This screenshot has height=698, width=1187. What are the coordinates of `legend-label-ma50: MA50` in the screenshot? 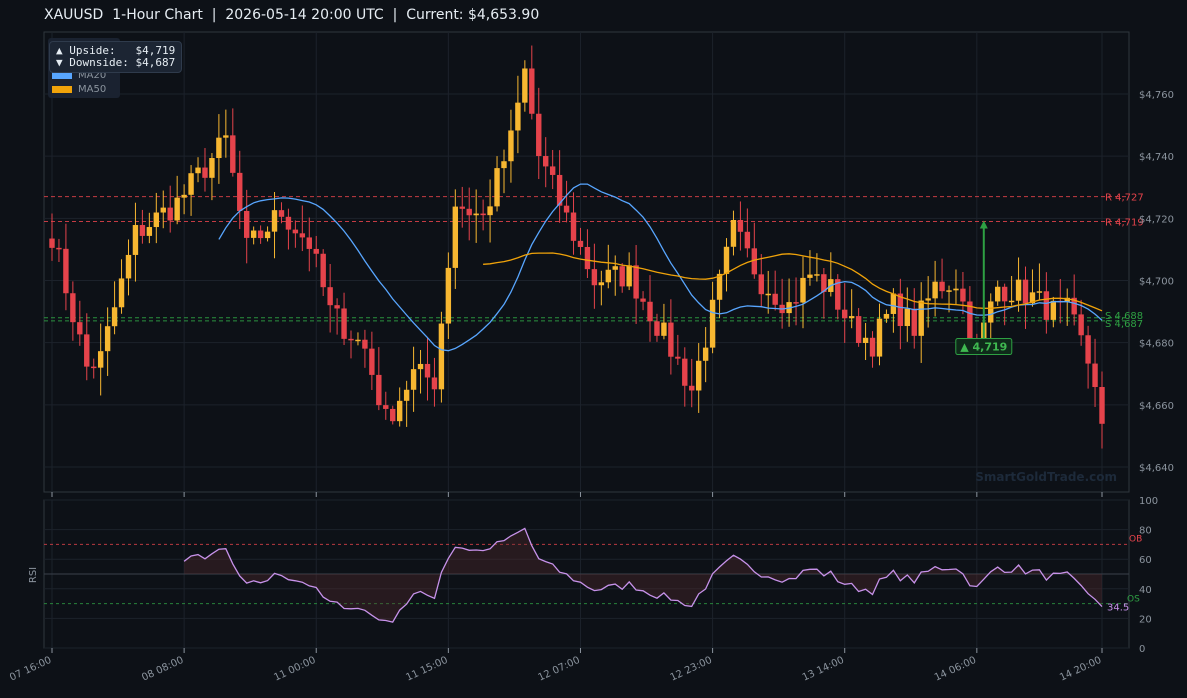 It's located at (92, 89).